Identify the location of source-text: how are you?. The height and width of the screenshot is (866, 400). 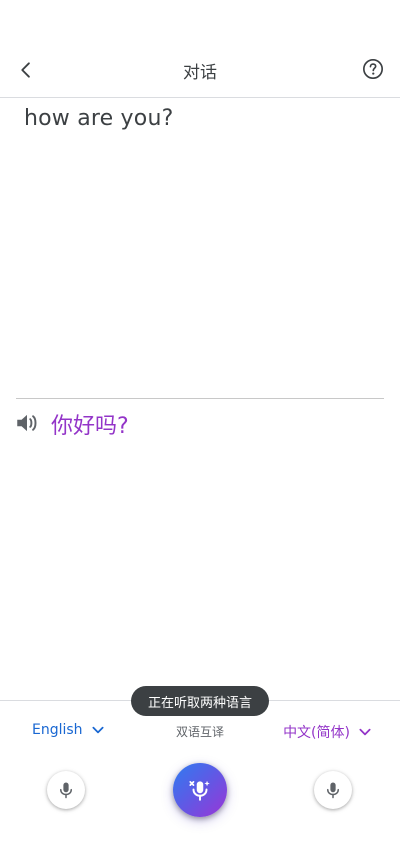
(99, 118).